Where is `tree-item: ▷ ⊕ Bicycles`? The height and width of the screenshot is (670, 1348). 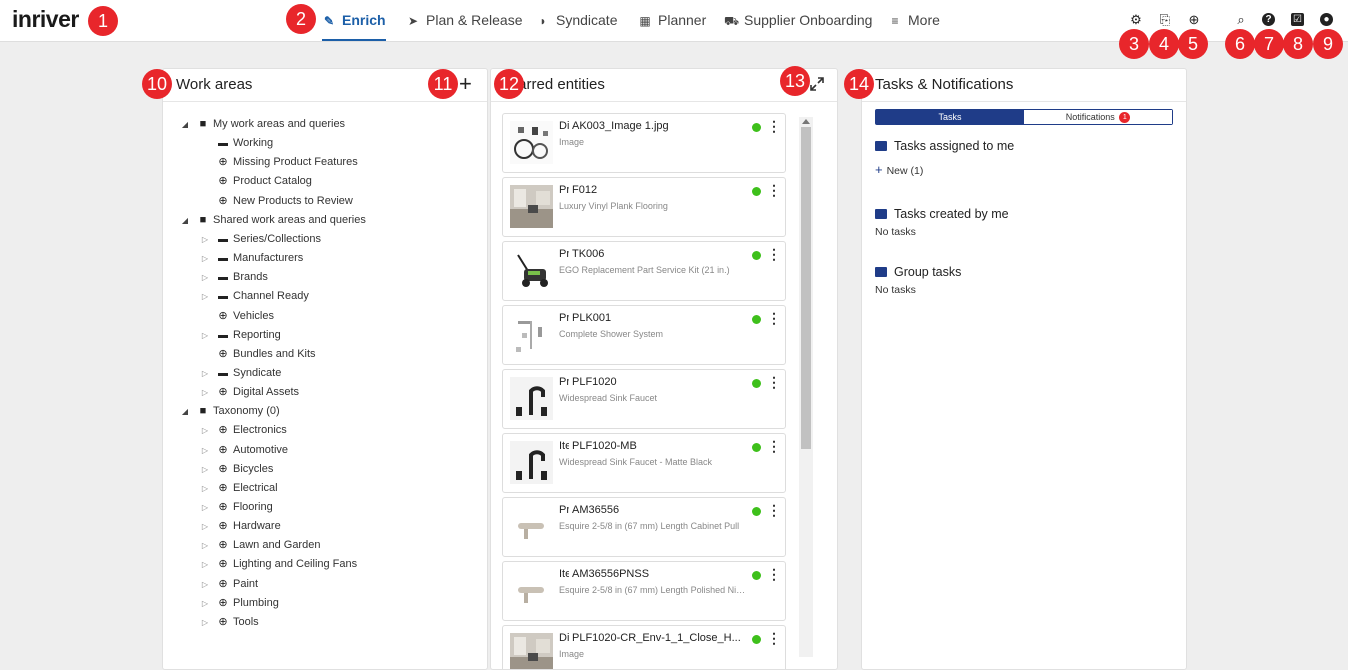
tree-item: ▷ ⊕ Bicycles is located at coordinates (236, 469).